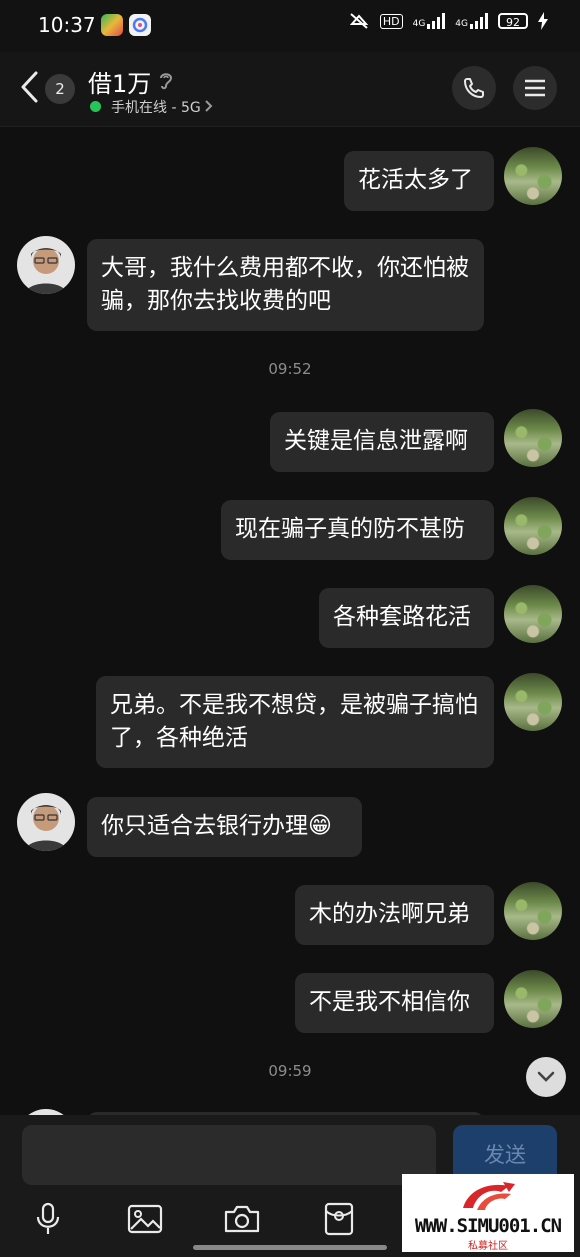 The image size is (580, 1257). I want to click on hamburger-menu-icon, so click(535, 88).